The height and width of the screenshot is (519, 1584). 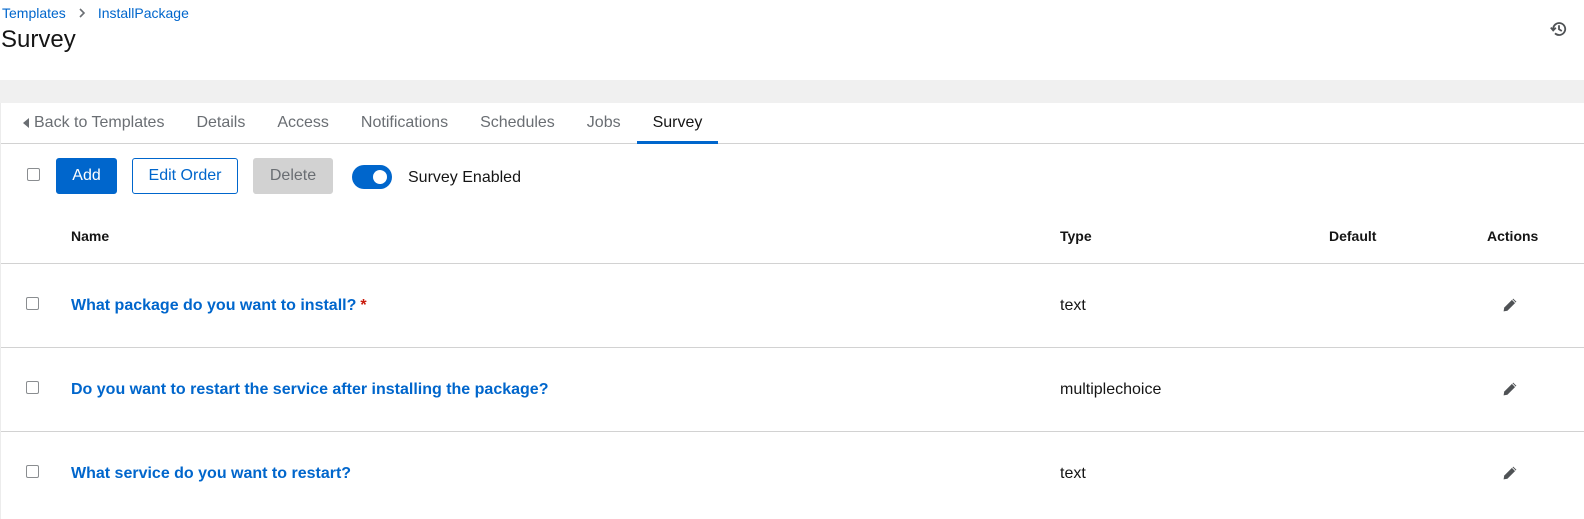 What do you see at coordinates (95, 13) in the screenshot?
I see `breadcrumb: Templates InstallPackage` at bounding box center [95, 13].